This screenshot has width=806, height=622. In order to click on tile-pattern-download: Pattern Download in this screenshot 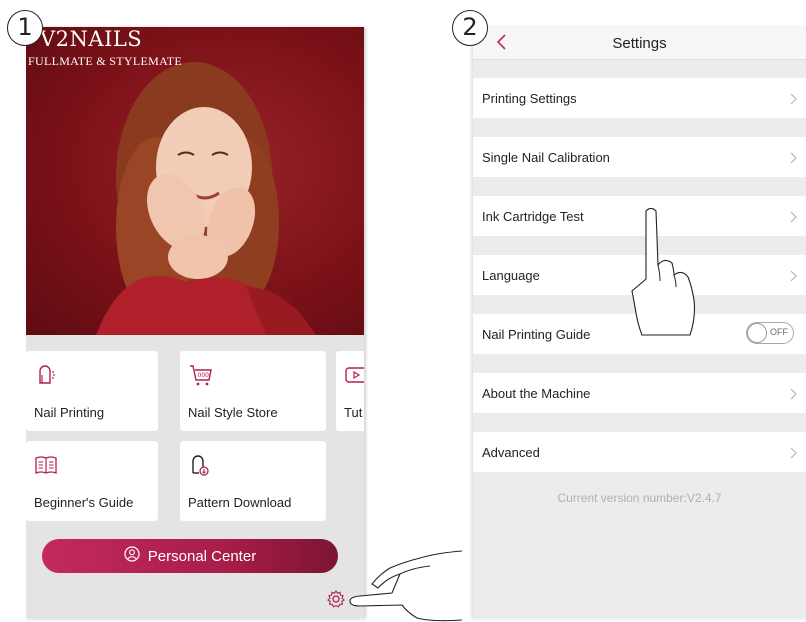, I will do `click(253, 481)`.